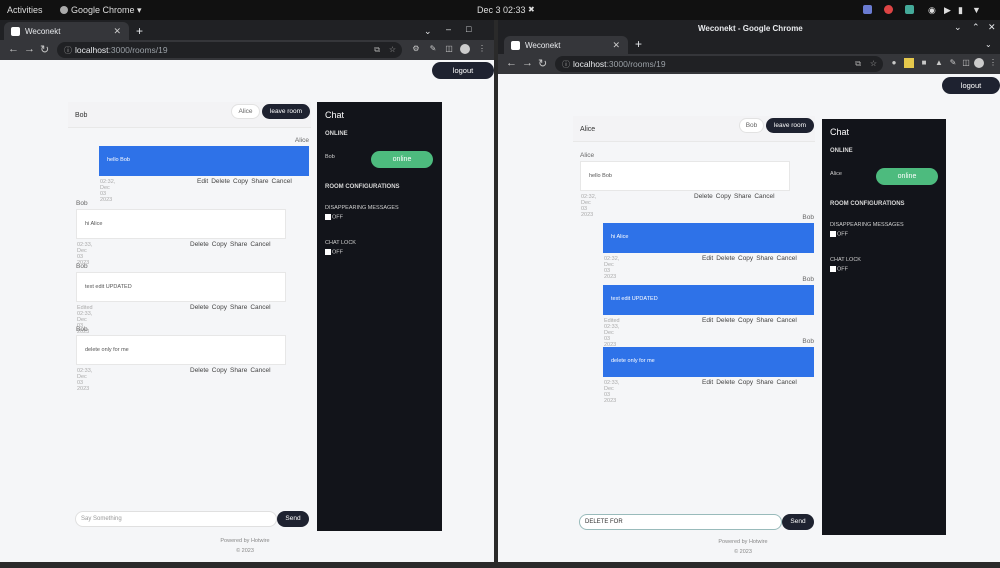 This screenshot has width=1000, height=568. What do you see at coordinates (960, 10) in the screenshot?
I see `battery-icon: ▮` at bounding box center [960, 10].